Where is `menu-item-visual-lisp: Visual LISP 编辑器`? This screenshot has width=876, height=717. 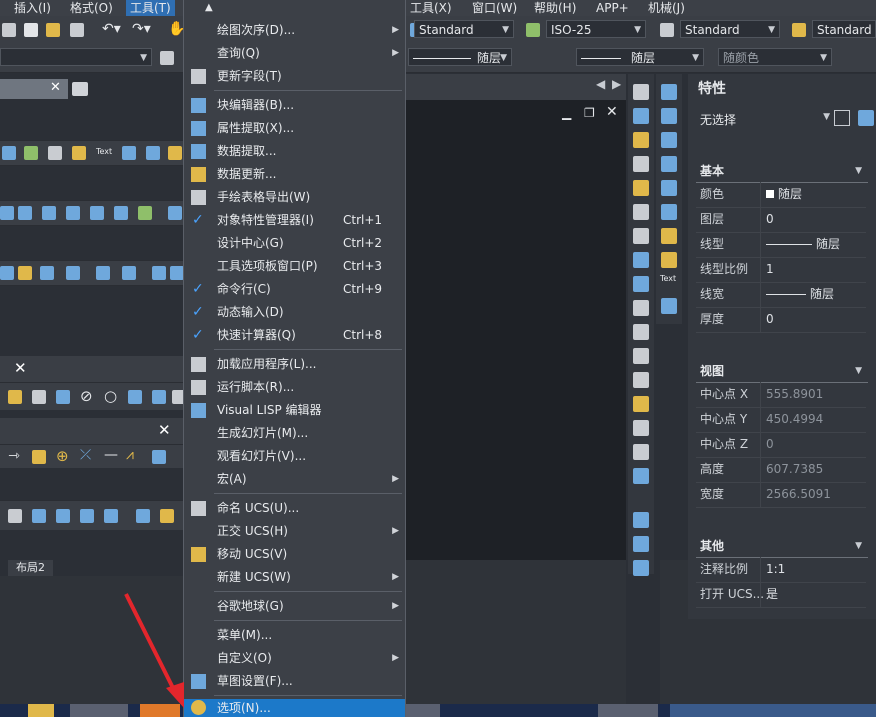 menu-item-visual-lisp: Visual LISP 编辑器 is located at coordinates (294, 410).